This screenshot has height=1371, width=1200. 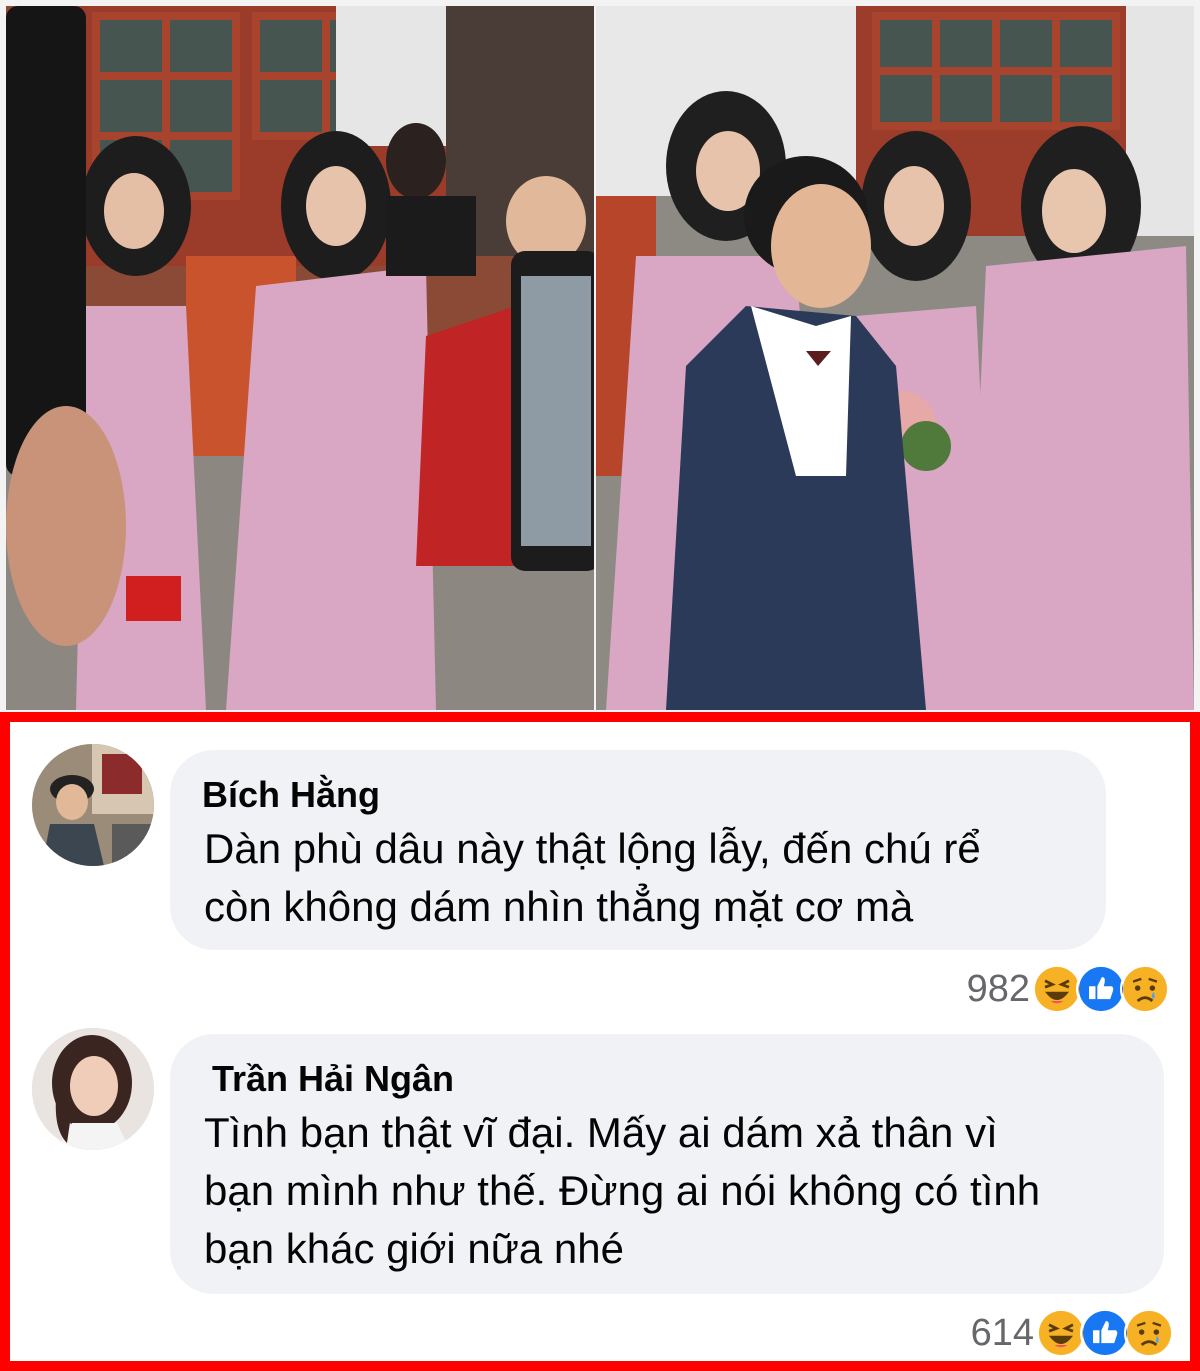 I want to click on avatar-tran-hai-ngan, so click(x=93, y=1089).